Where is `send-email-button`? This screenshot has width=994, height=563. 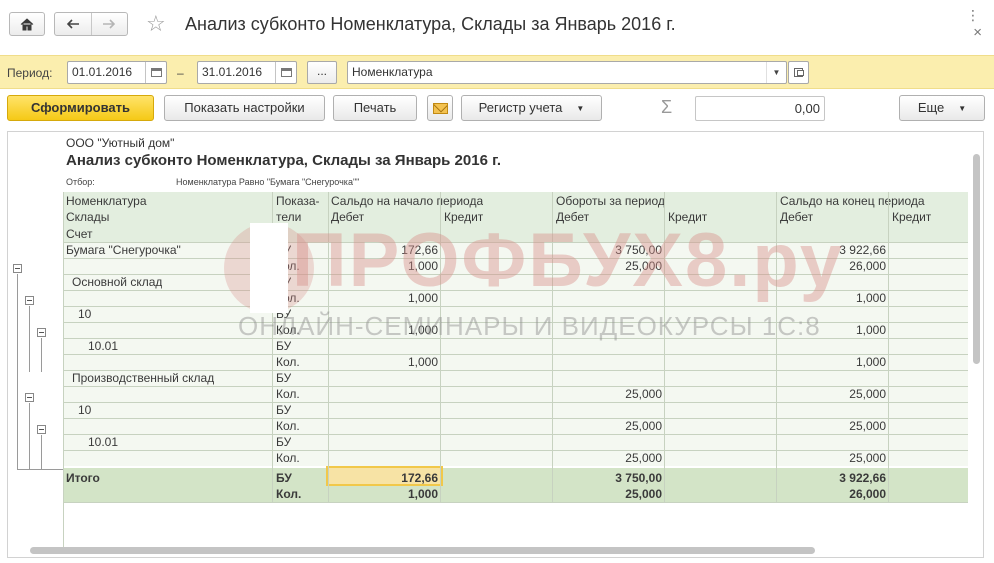
send-email-button is located at coordinates (440, 108).